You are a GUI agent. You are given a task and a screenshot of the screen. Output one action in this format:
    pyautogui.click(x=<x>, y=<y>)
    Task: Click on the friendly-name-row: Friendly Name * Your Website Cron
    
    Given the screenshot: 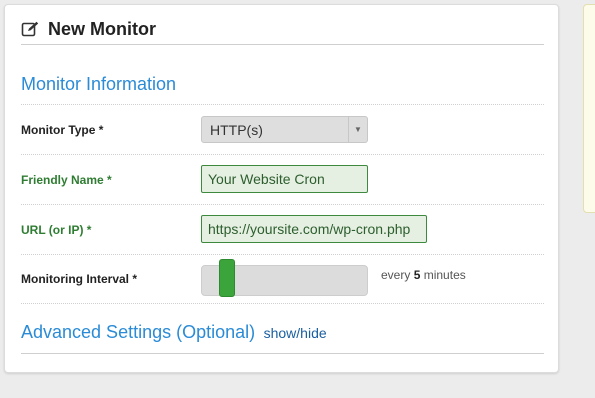 What is the action you would take?
    pyautogui.click(x=282, y=180)
    